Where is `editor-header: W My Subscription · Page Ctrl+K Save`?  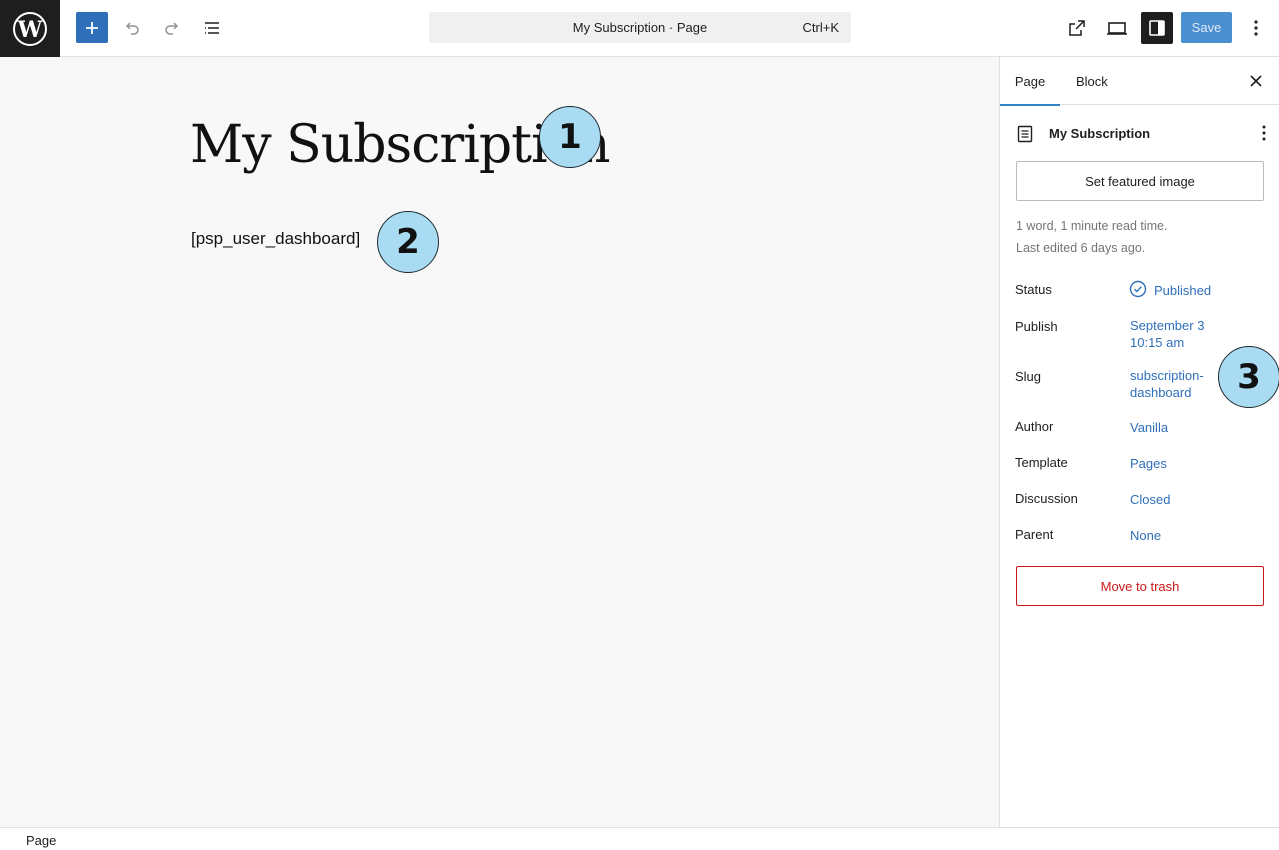
editor-header: W My Subscription · Page Ctrl+K Save is located at coordinates (639, 28).